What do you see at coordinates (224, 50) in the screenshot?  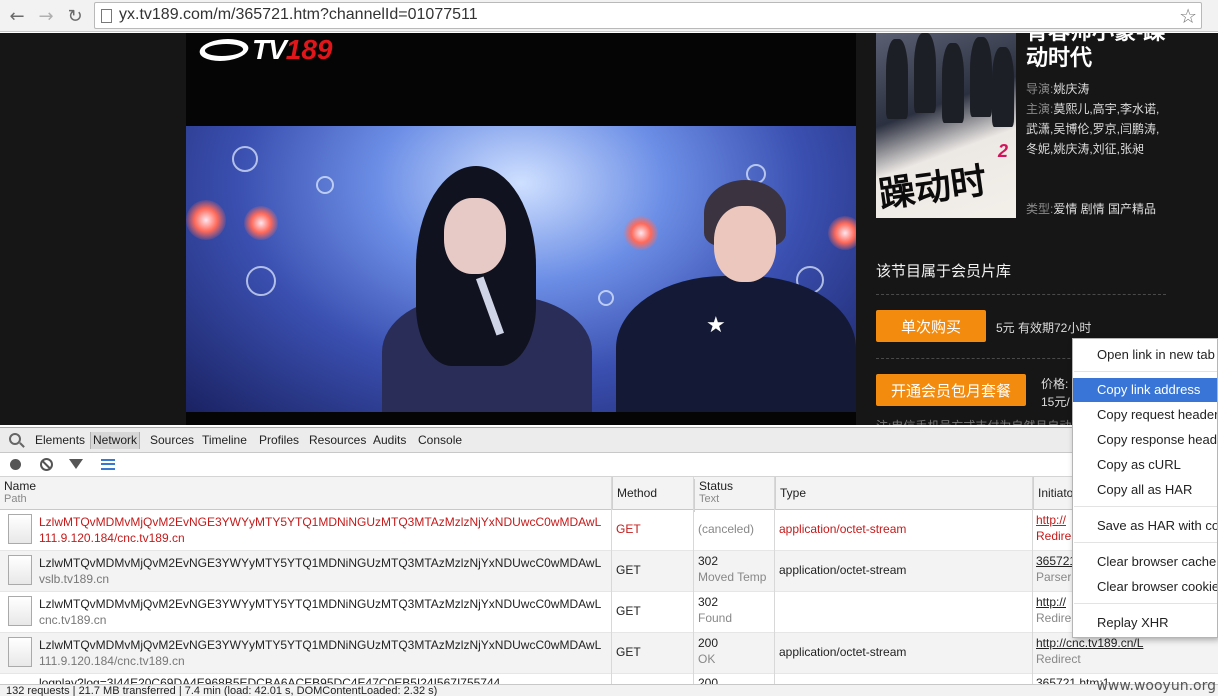 I see `logo-mark-icon` at bounding box center [224, 50].